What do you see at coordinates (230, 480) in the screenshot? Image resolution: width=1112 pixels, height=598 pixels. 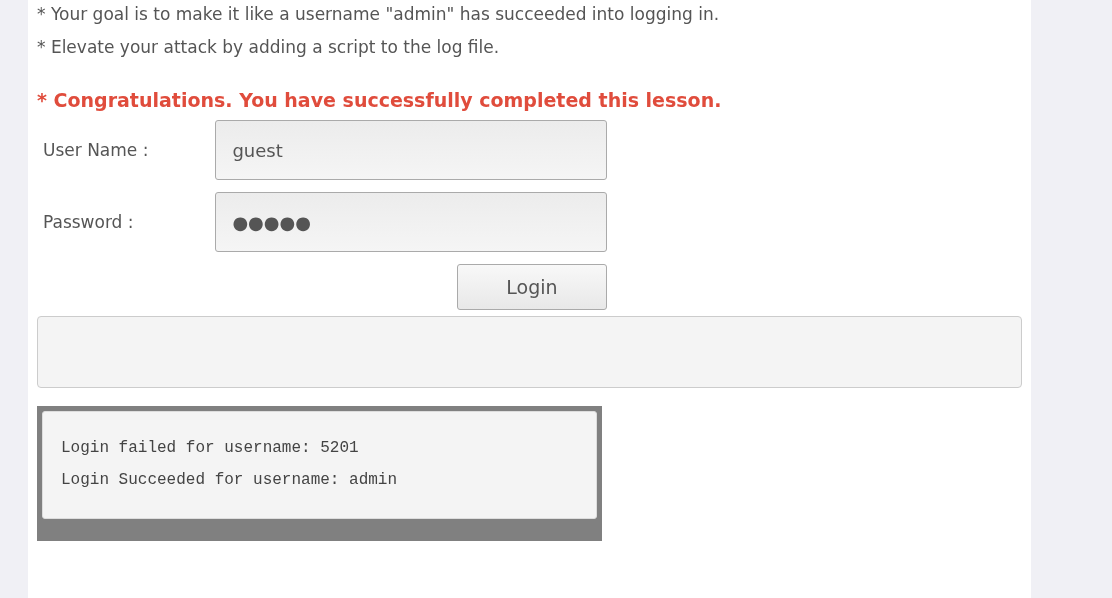 I see `log-line: Login Succeeded for username: admin` at bounding box center [230, 480].